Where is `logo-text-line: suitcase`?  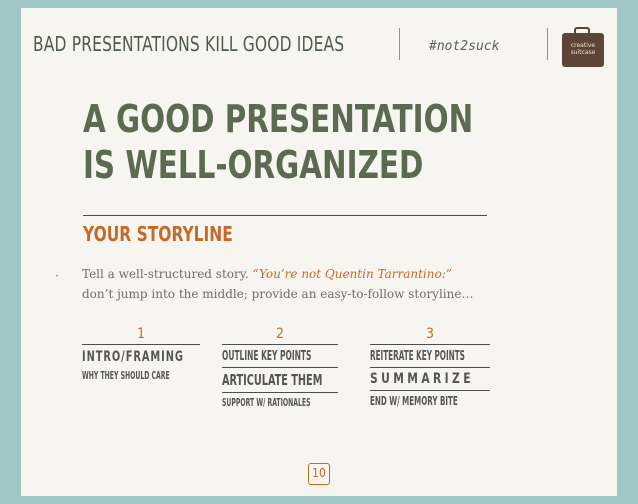
logo-text-line: suitcase is located at coordinates (583, 52).